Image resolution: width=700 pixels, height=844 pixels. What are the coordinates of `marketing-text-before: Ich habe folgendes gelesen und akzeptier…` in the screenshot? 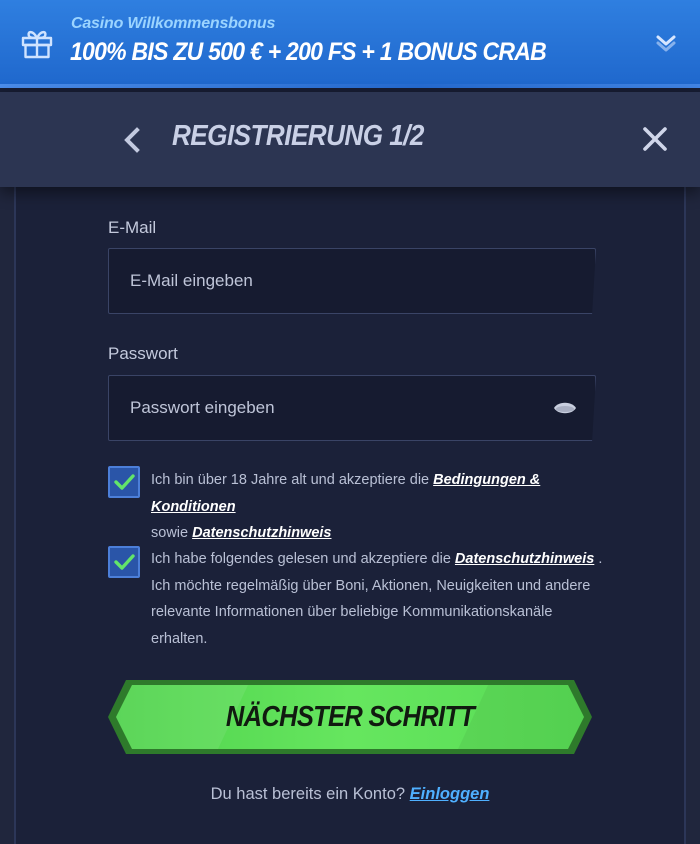 It's located at (303, 559).